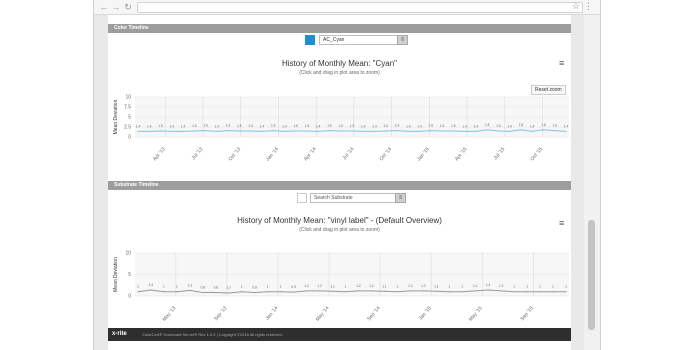 The height and width of the screenshot is (350, 700). Describe the element at coordinates (588, 6) in the screenshot. I see `vertical-dots-icon: ⋮` at that location.